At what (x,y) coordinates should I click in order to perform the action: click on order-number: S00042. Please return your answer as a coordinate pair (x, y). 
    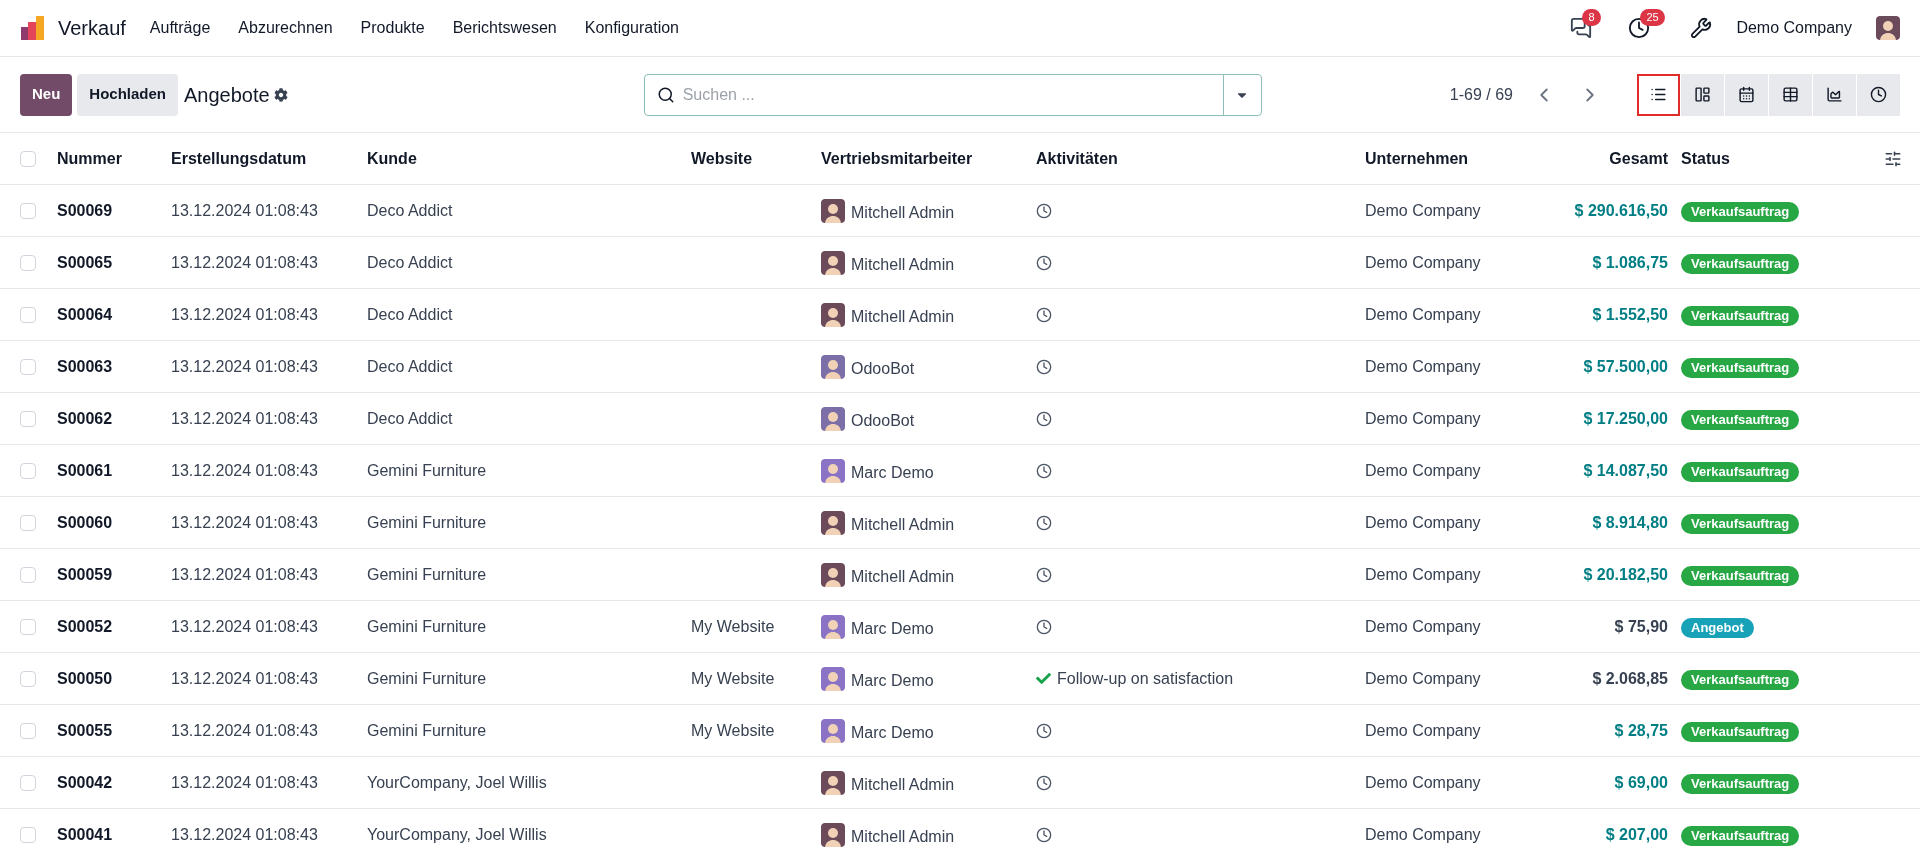
    Looking at the image, I should click on (85, 782).